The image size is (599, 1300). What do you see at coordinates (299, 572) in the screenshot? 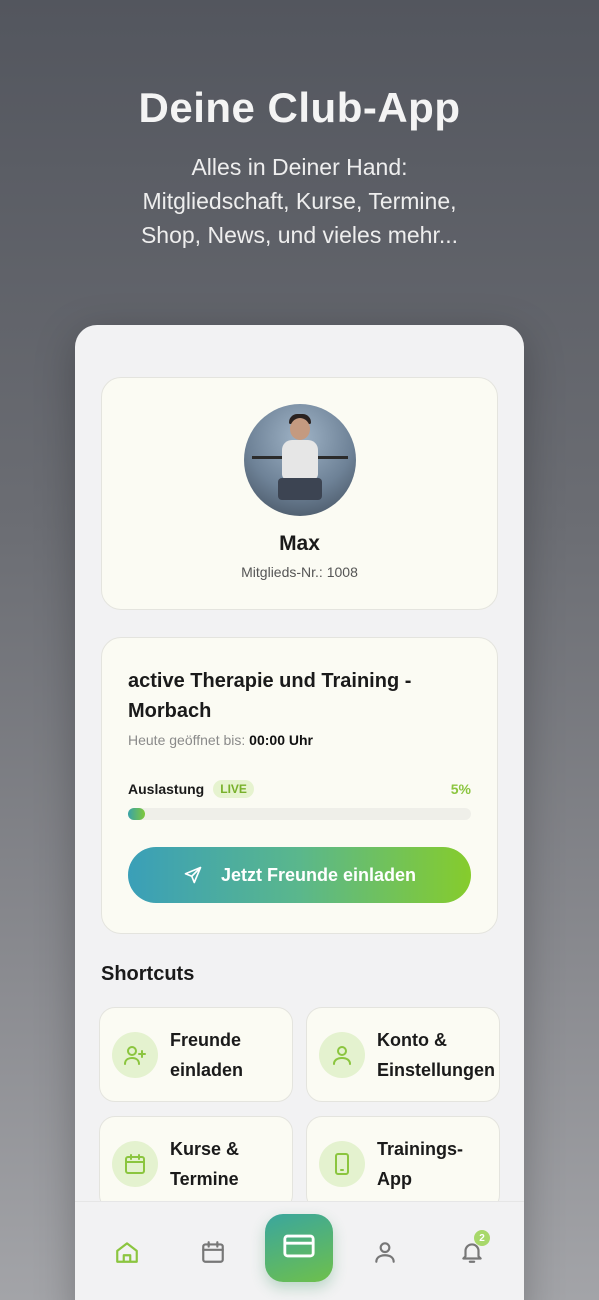
I see `member-number: Mitglieds-Nr.: 1008` at bounding box center [299, 572].